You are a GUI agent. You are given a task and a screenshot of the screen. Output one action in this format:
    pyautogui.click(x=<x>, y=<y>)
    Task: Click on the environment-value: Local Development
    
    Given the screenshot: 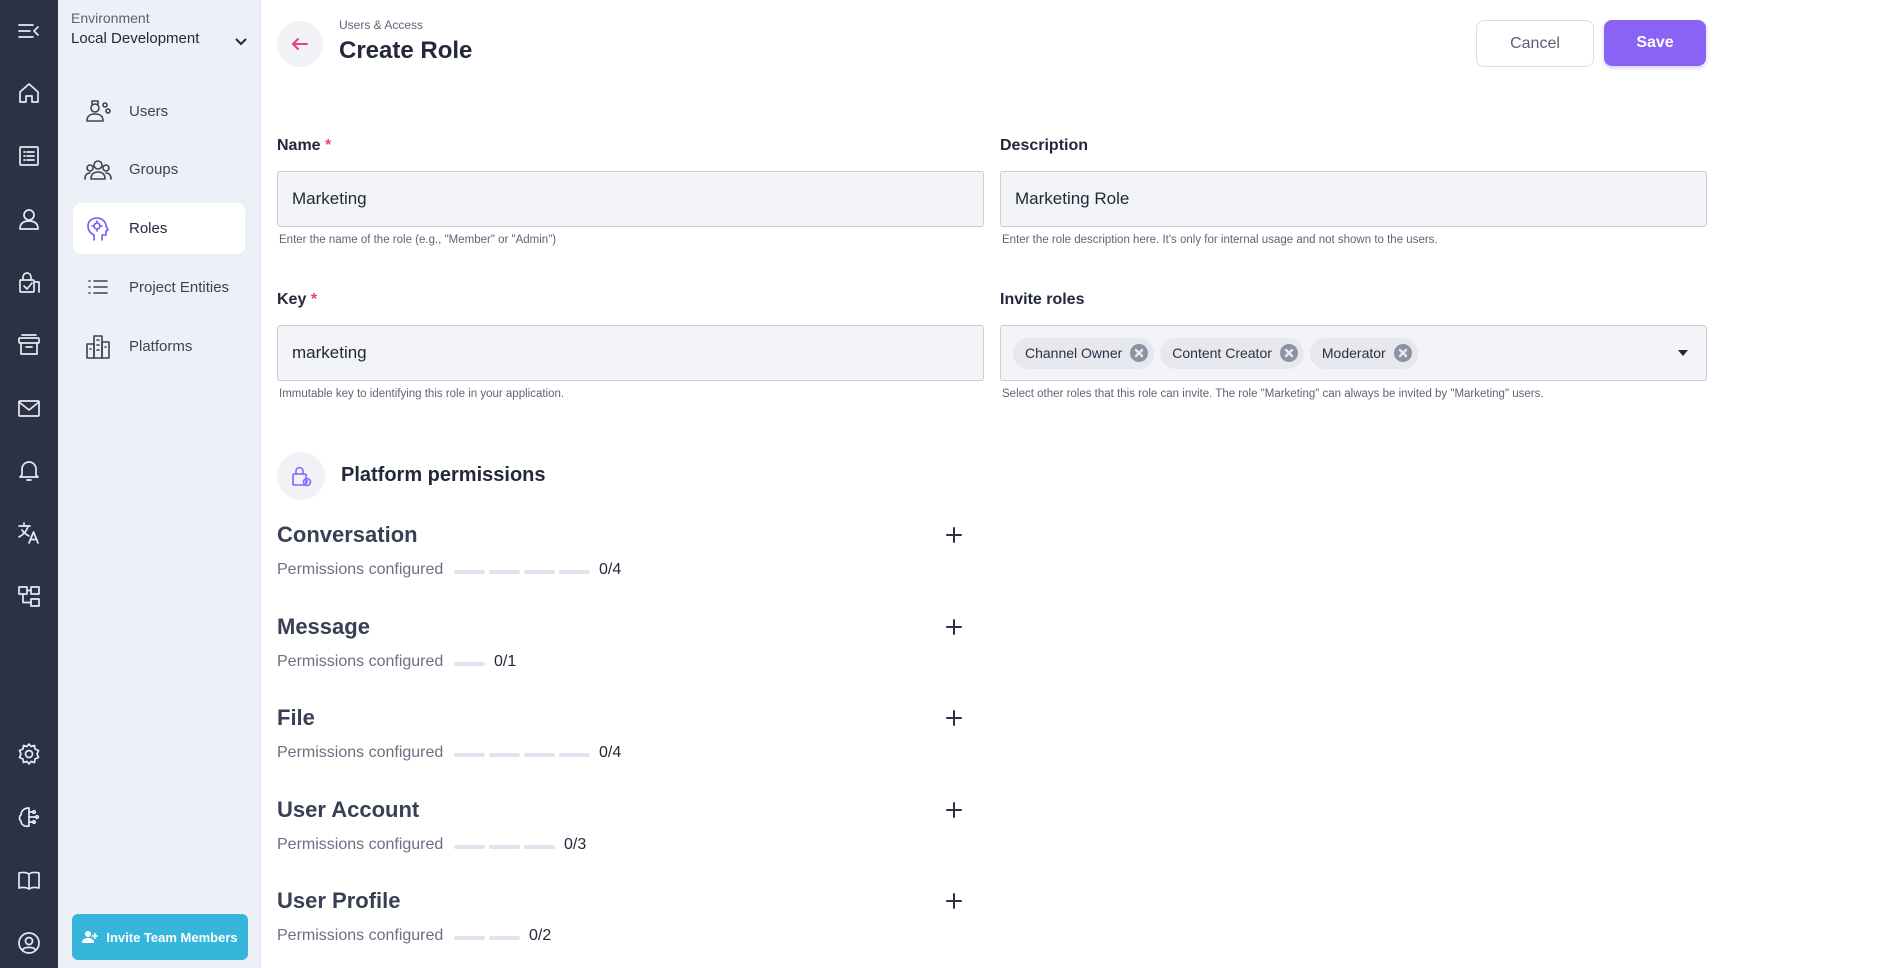 What is the action you would take?
    pyautogui.click(x=135, y=38)
    